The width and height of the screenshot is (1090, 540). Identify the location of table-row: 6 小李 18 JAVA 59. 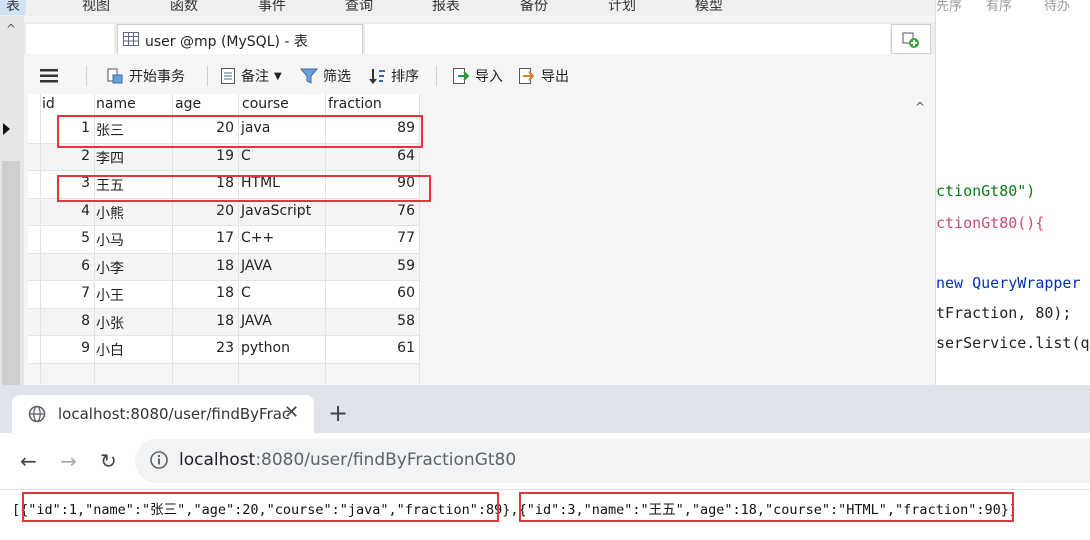
(224, 267).